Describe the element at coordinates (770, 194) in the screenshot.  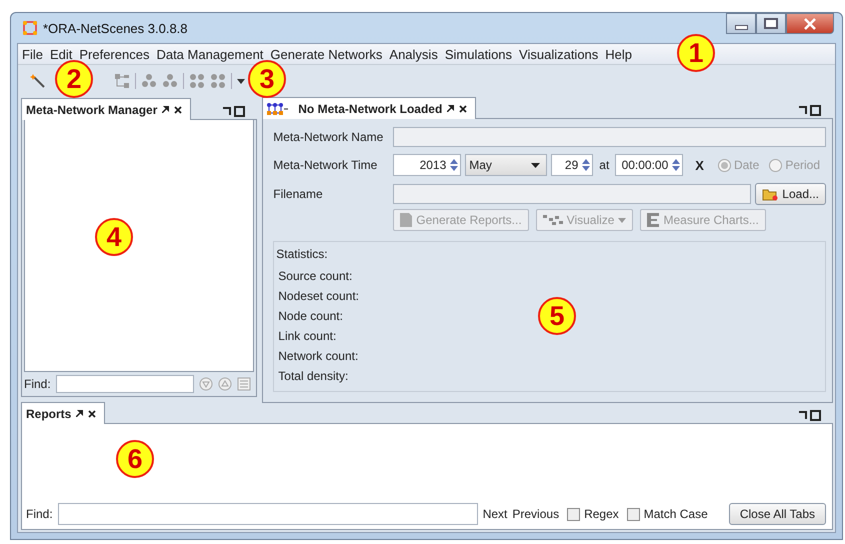
I see `folder-icon` at that location.